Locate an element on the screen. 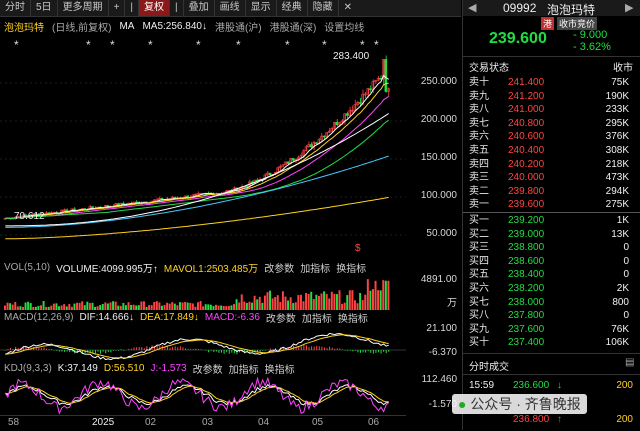 This screenshot has height=431, width=640. level-price: 241.200 is located at coordinates (526, 96).